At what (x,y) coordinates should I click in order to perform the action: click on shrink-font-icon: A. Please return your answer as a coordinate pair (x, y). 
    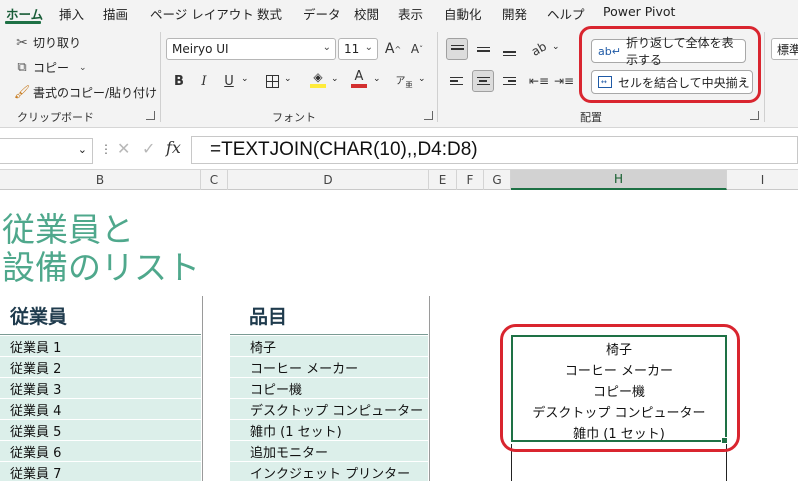
    Looking at the image, I should click on (415, 49).